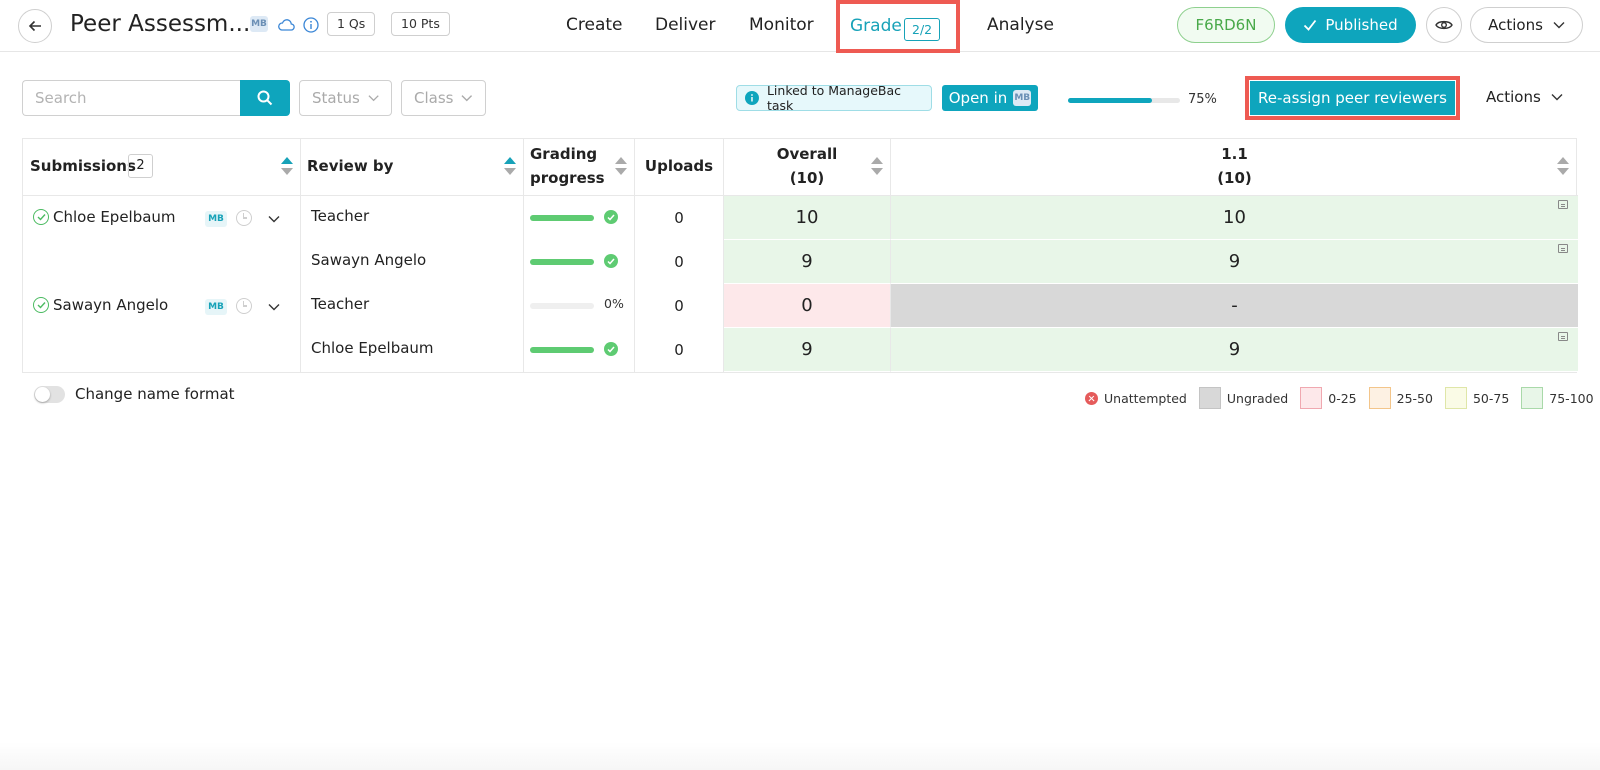 The image size is (1600, 770). What do you see at coordinates (1352, 98) in the screenshot?
I see `reassign-peer-reviewers-button: Re-assign peer reviewers` at bounding box center [1352, 98].